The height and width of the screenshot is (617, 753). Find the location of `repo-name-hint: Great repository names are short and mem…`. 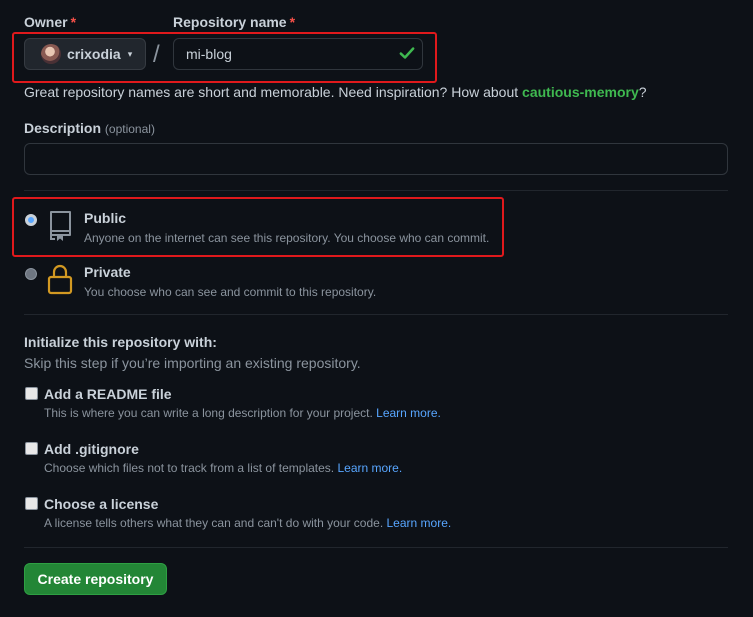

repo-name-hint: Great repository names are short and mem… is located at coordinates (335, 92).